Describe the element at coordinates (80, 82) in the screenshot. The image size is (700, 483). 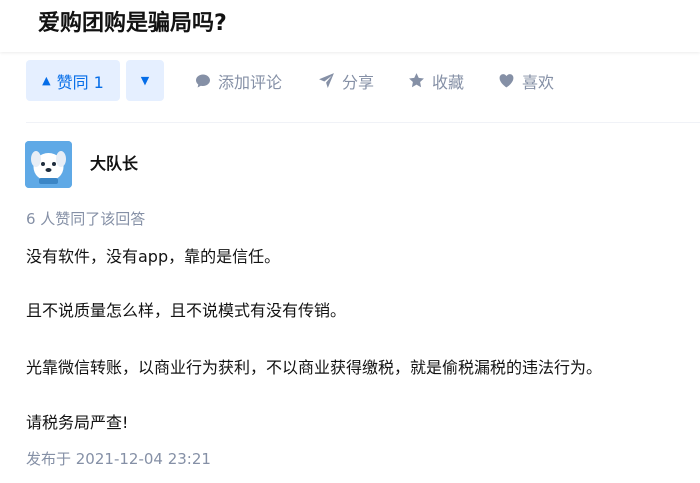
I see `vote-up-label: 赞同 1` at that location.